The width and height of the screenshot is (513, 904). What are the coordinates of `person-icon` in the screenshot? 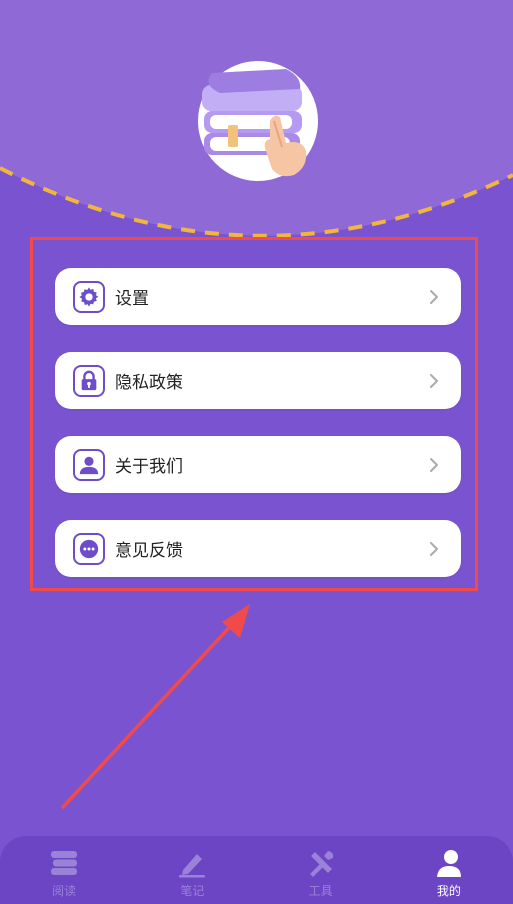 It's located at (89, 464).